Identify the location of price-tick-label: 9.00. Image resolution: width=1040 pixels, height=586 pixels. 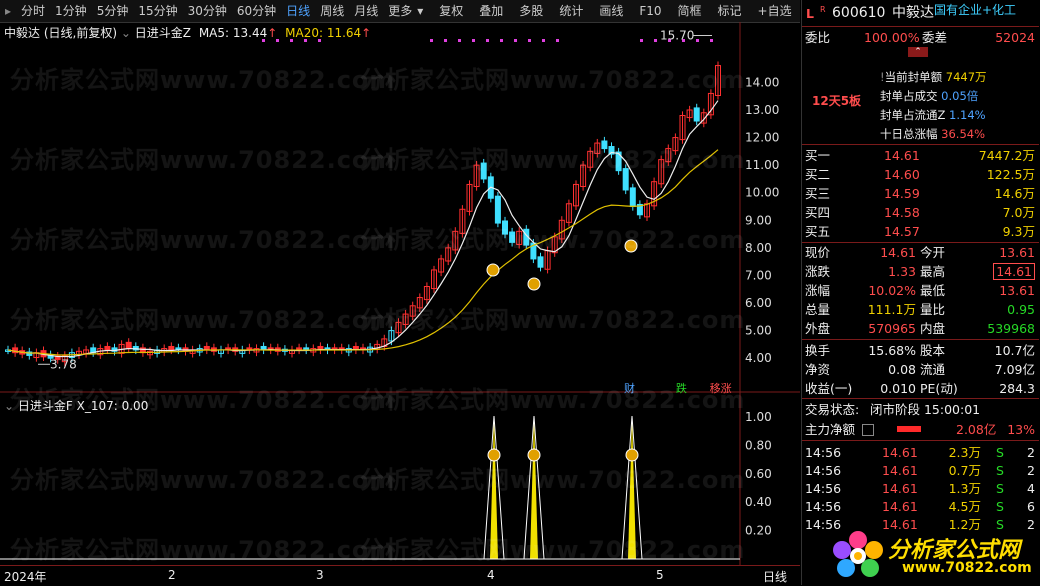
(758, 220).